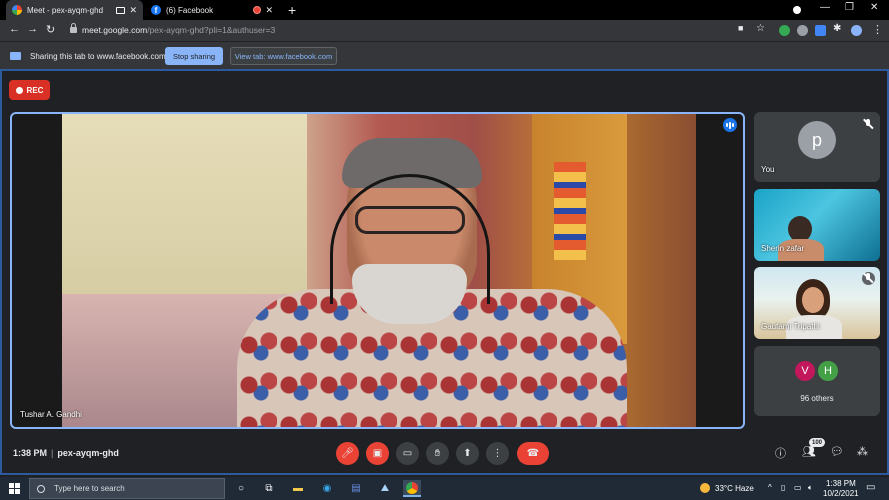  What do you see at coordinates (841, 493) in the screenshot?
I see `taskbar-date: 10/2/2021` at bounding box center [841, 493].